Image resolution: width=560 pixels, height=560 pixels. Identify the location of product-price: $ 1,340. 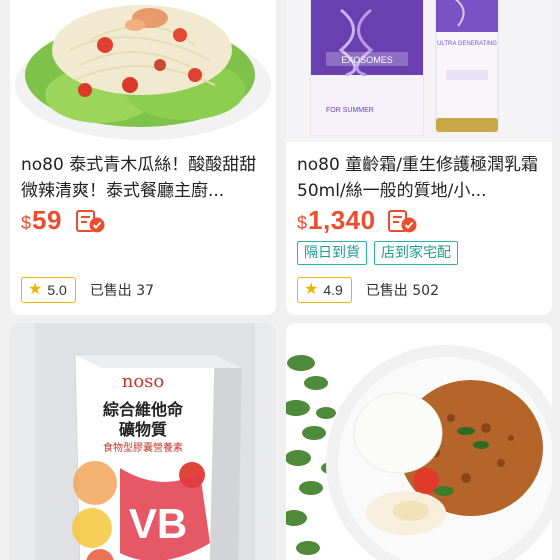
(336, 220).